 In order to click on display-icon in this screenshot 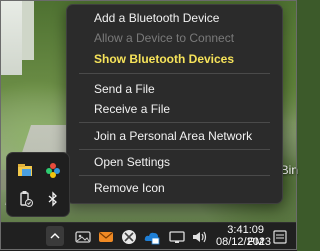, I will do `click(177, 237)`.